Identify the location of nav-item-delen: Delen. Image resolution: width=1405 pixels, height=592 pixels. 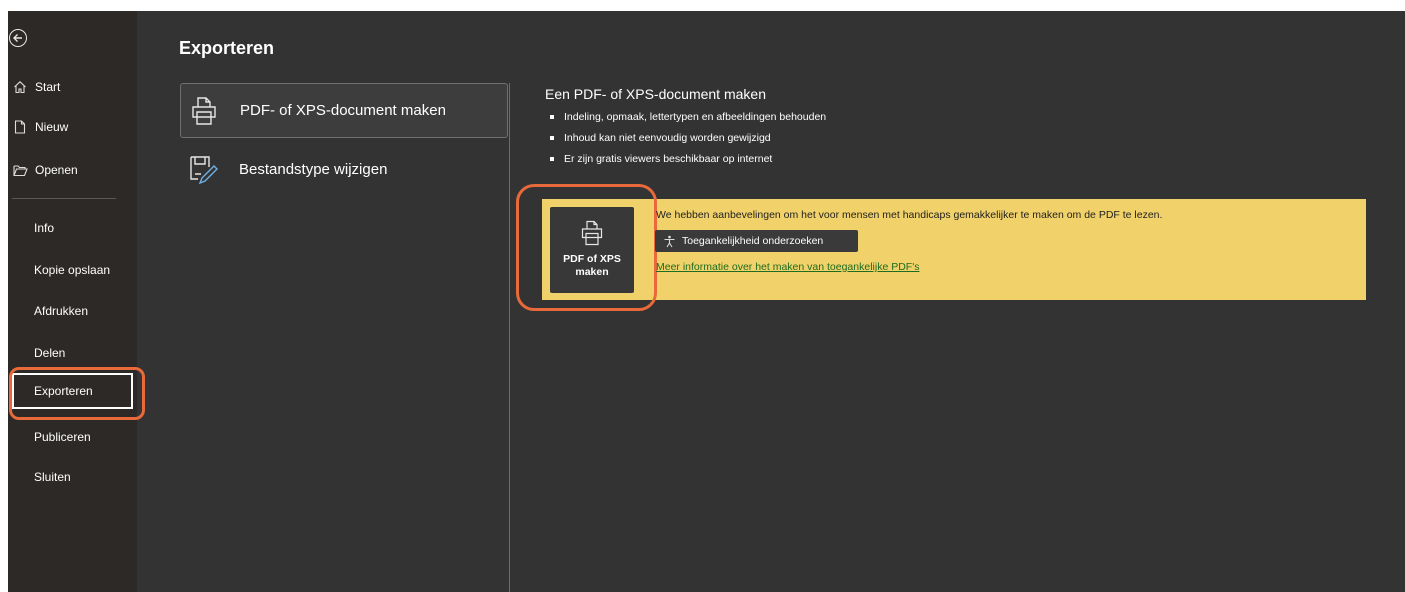
(71, 353).